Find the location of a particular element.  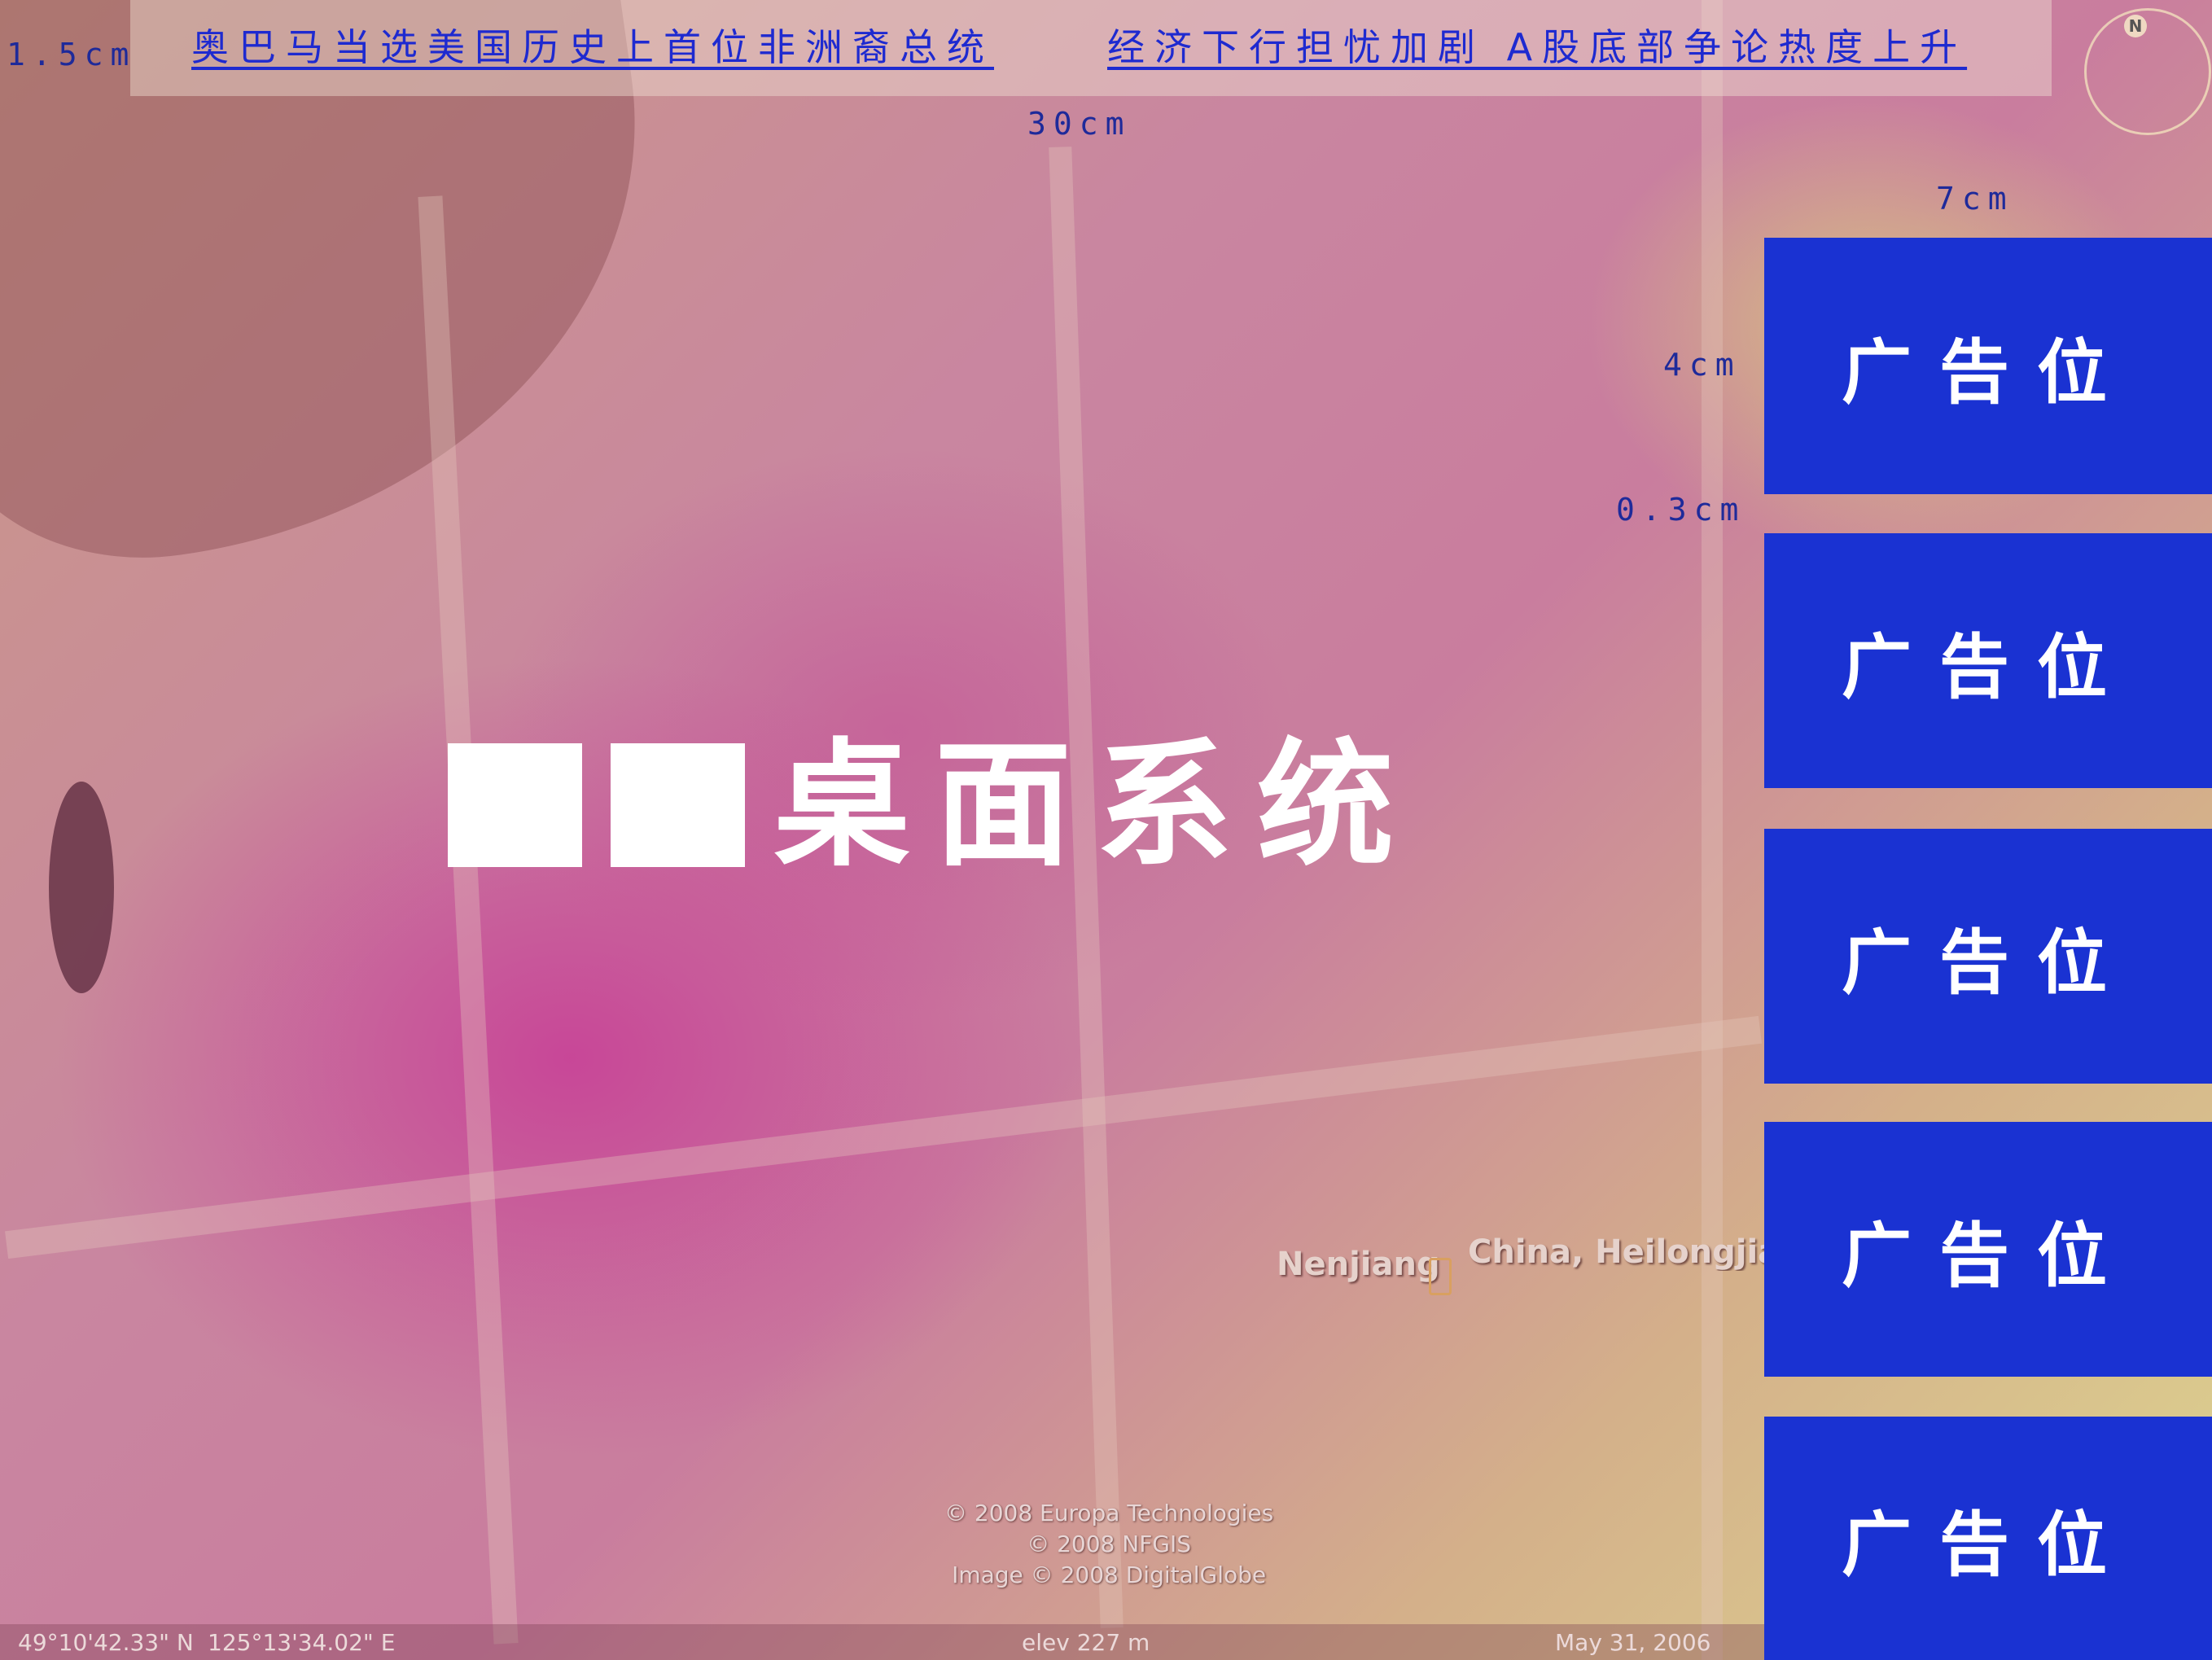

scale-label-ad-height: 4cm is located at coordinates (1702, 365).